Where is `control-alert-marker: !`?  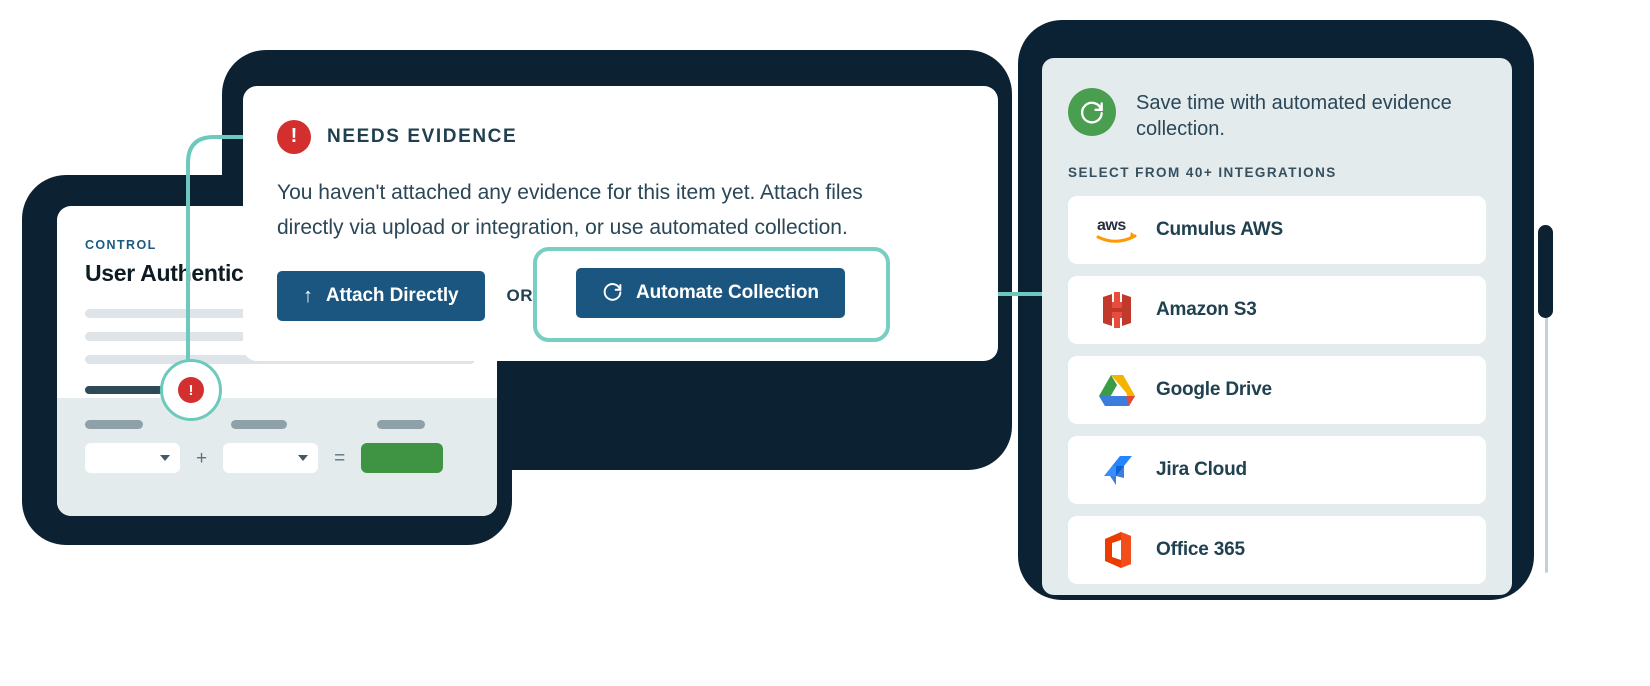 control-alert-marker: ! is located at coordinates (191, 390).